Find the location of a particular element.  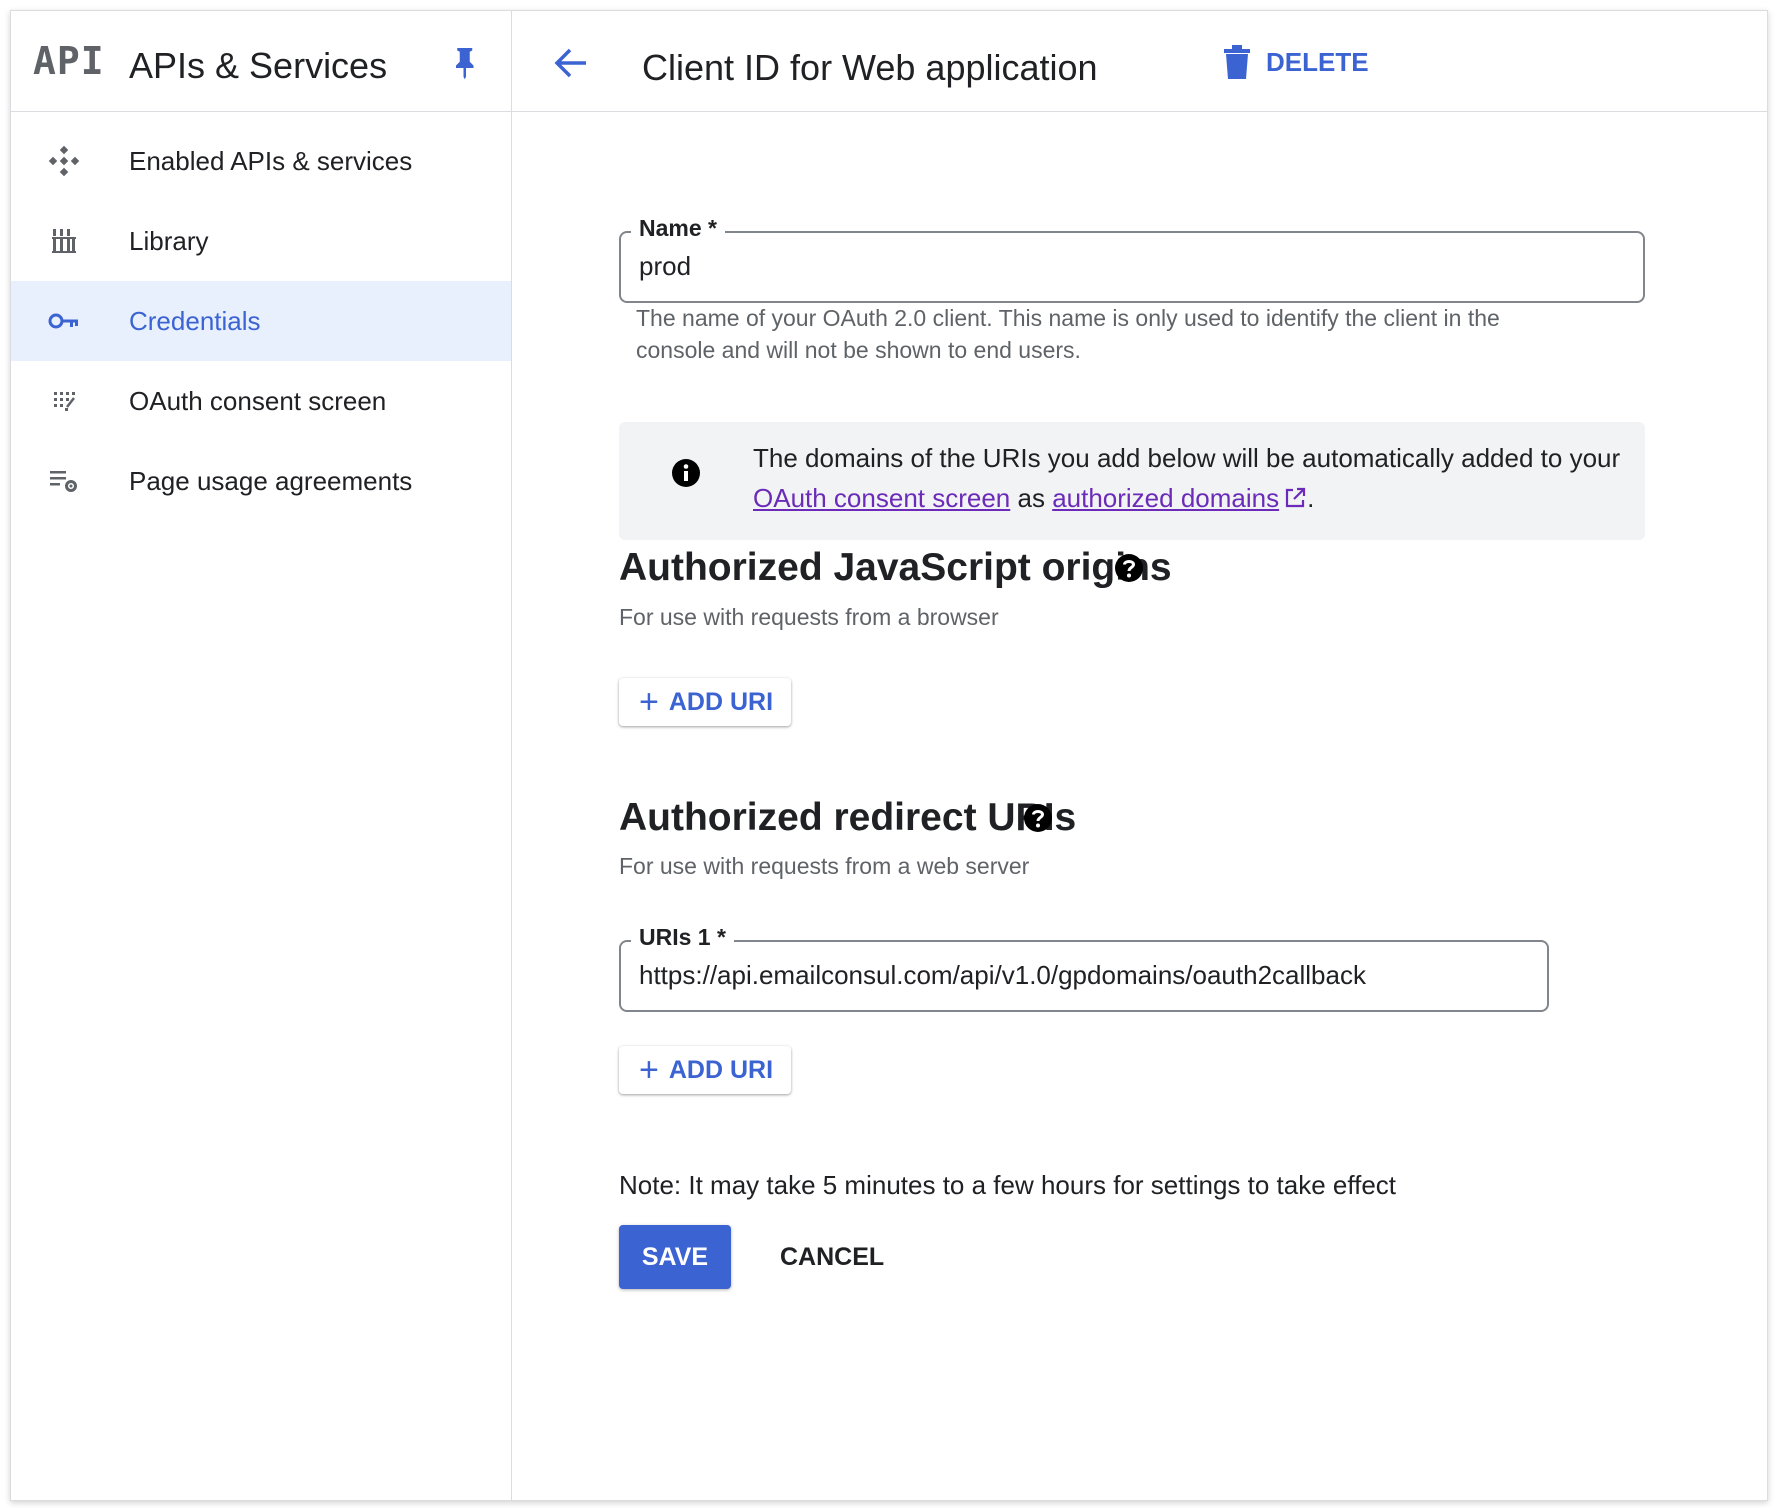

key-icon is located at coordinates (64, 321).